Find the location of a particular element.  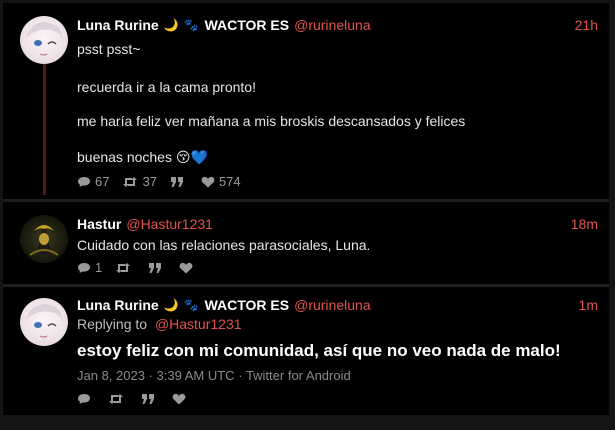

replying-label: Replying to is located at coordinates (112, 324).